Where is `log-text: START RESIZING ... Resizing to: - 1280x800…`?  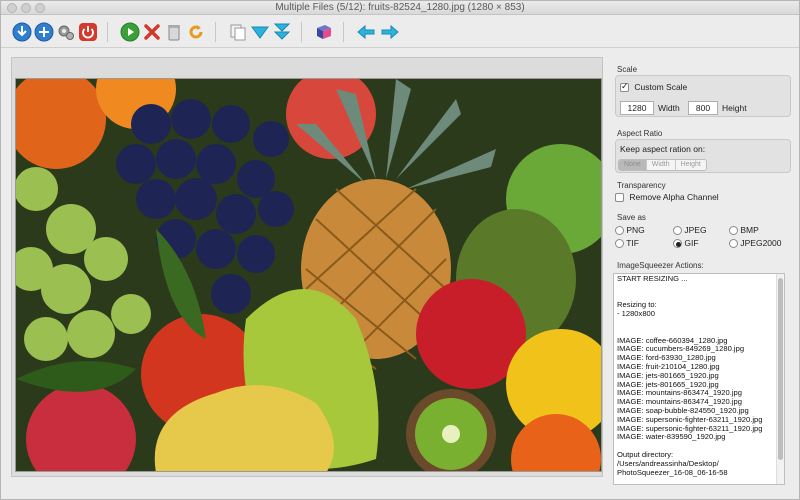 log-text: START RESIZING ... Resizing to: - 1280x800… is located at coordinates (696, 375).